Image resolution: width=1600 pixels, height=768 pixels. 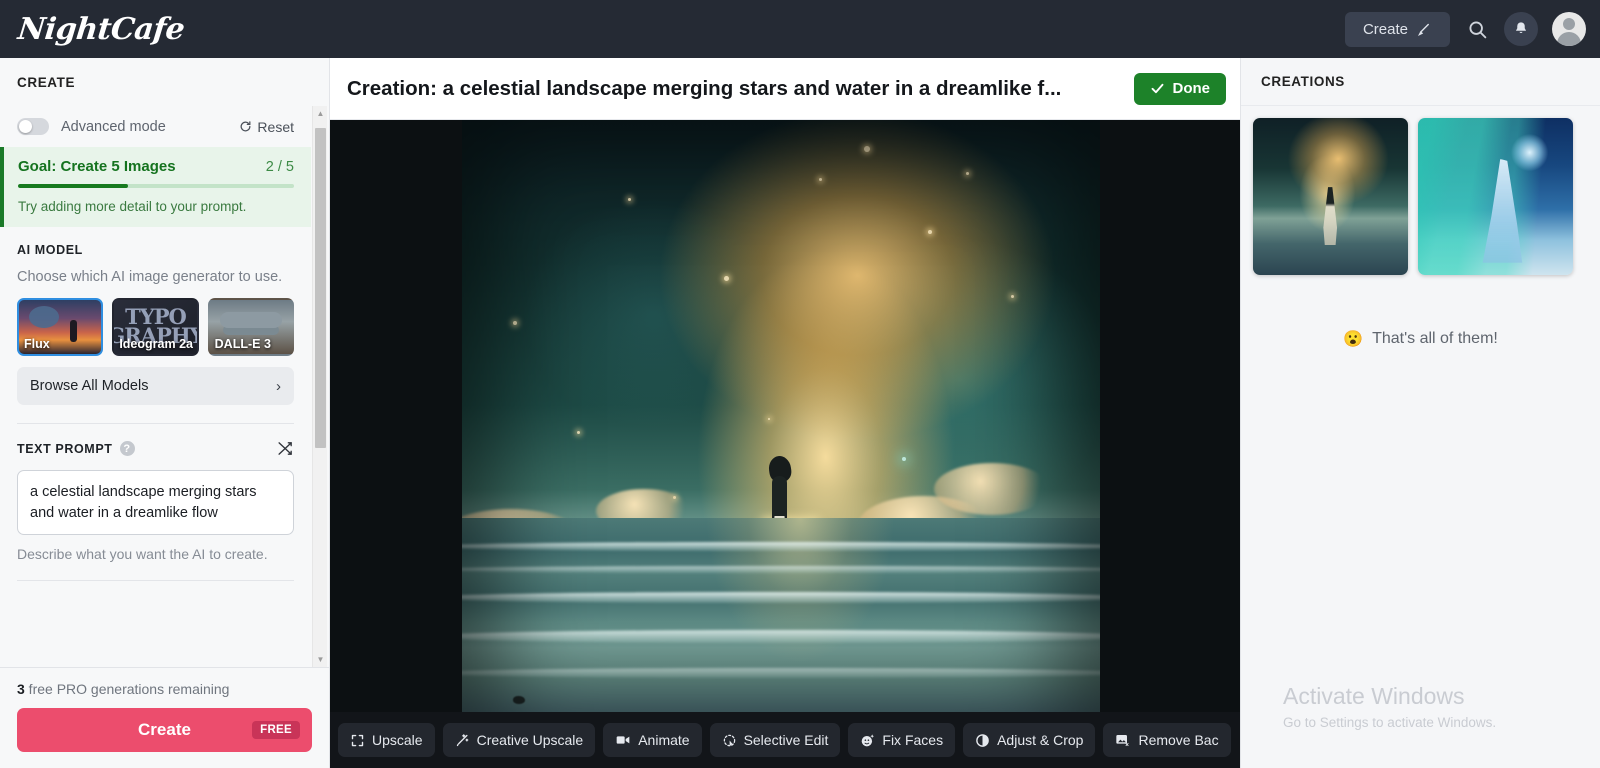 I want to click on goal-header-row: Goal: Create 5 Images 2 / 5, so click(x=156, y=166).